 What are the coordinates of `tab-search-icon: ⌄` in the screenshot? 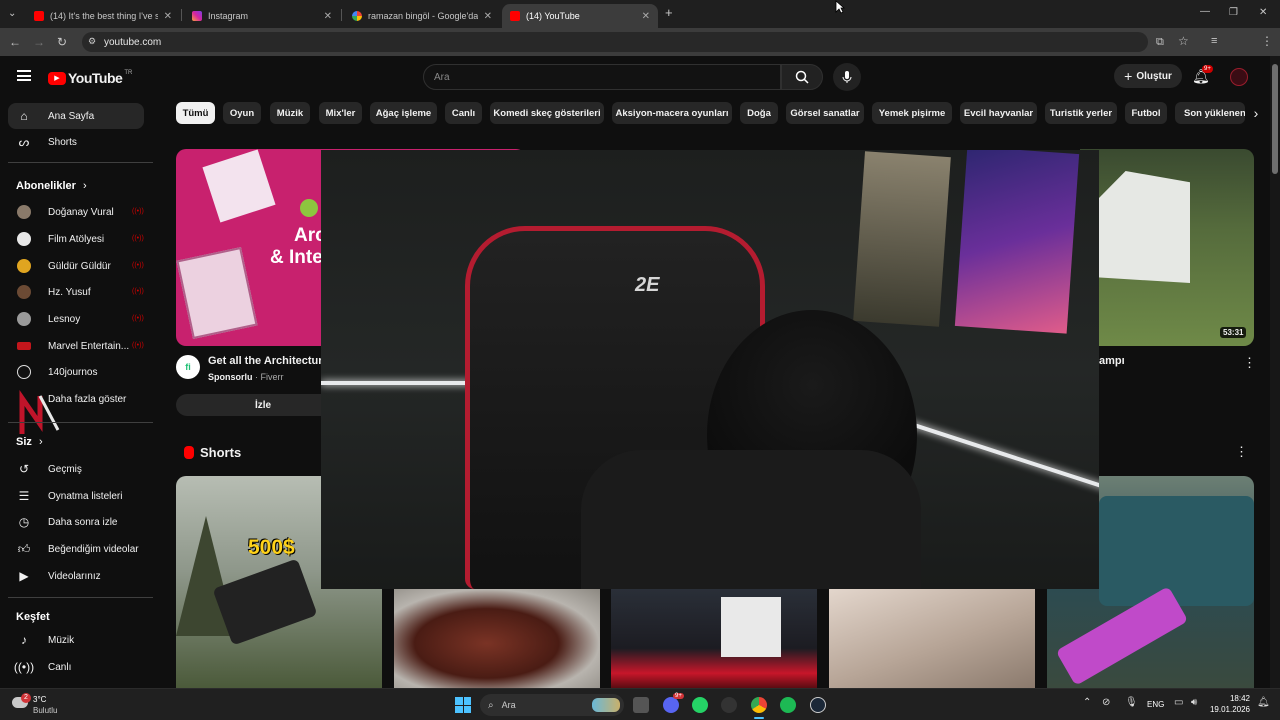 It's located at (12, 14).